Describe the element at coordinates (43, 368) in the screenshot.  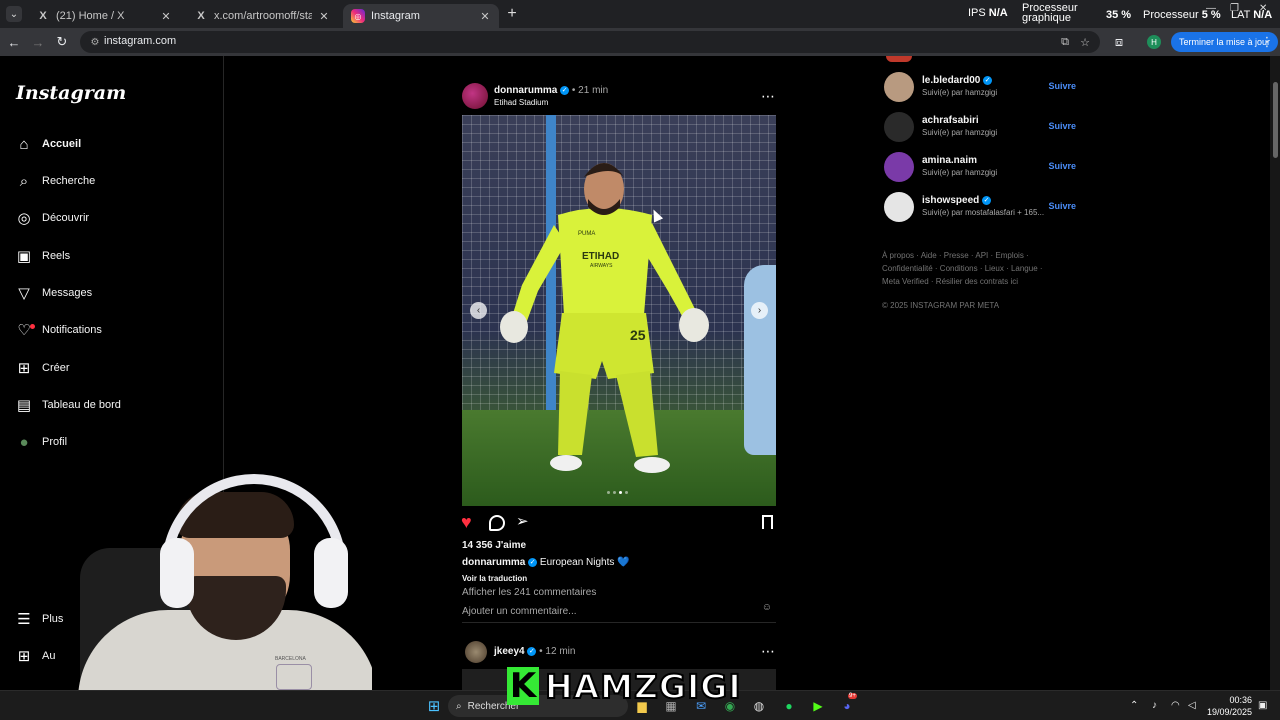
I see `sidebar-item-creer: ⊞ Créer` at that location.